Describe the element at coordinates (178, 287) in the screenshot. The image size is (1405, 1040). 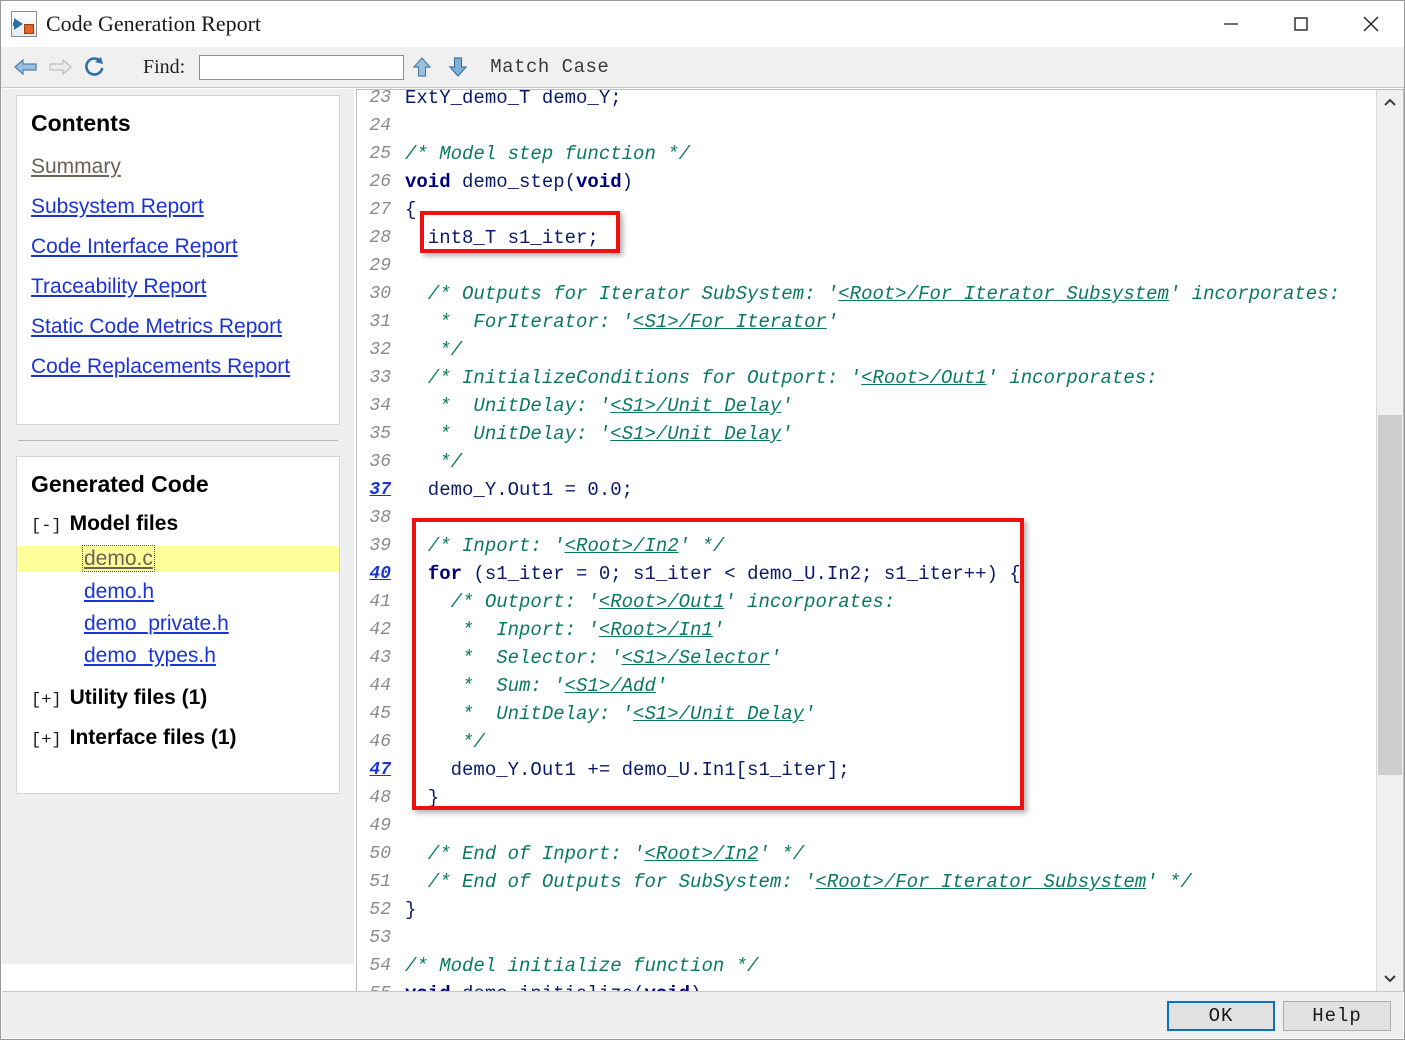
I see `sidebar-item-traceability-report: Traceability Report` at that location.